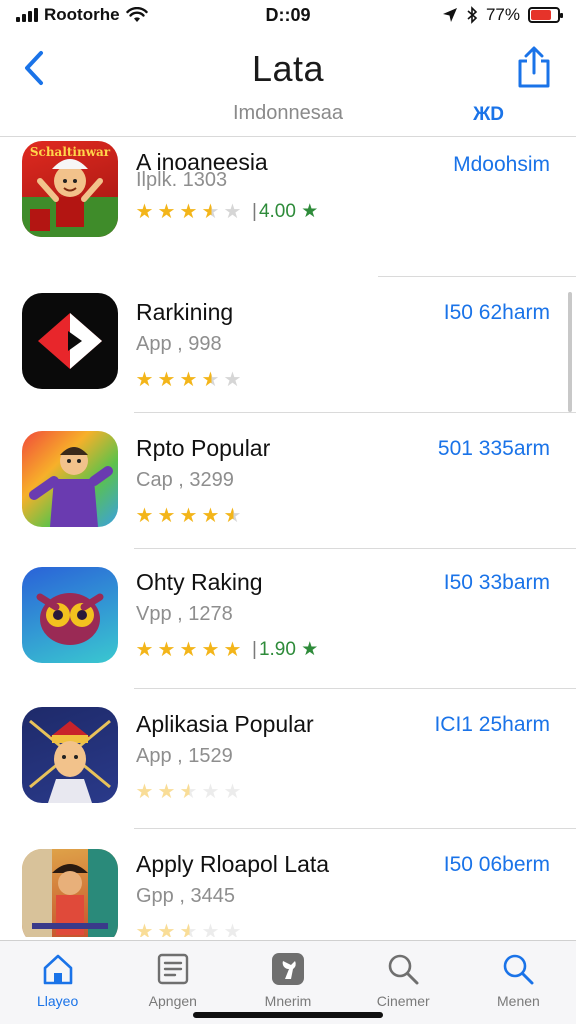  Describe the element at coordinates (570, 352) in the screenshot. I see `scrollbar` at that location.